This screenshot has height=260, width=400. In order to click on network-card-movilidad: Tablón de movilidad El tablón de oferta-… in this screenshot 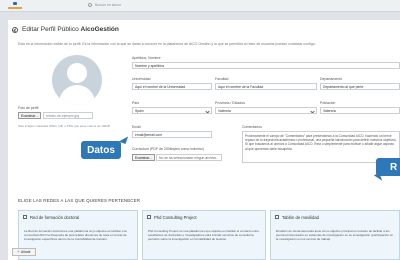, I will do `click(335, 235)`.